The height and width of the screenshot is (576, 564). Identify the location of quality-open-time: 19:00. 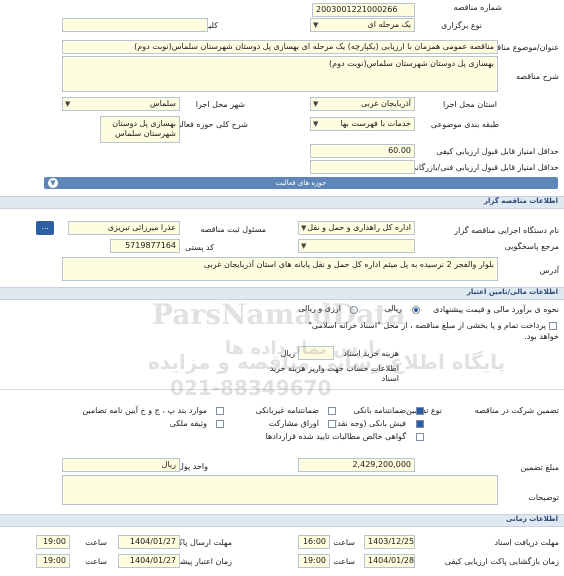
(314, 561).